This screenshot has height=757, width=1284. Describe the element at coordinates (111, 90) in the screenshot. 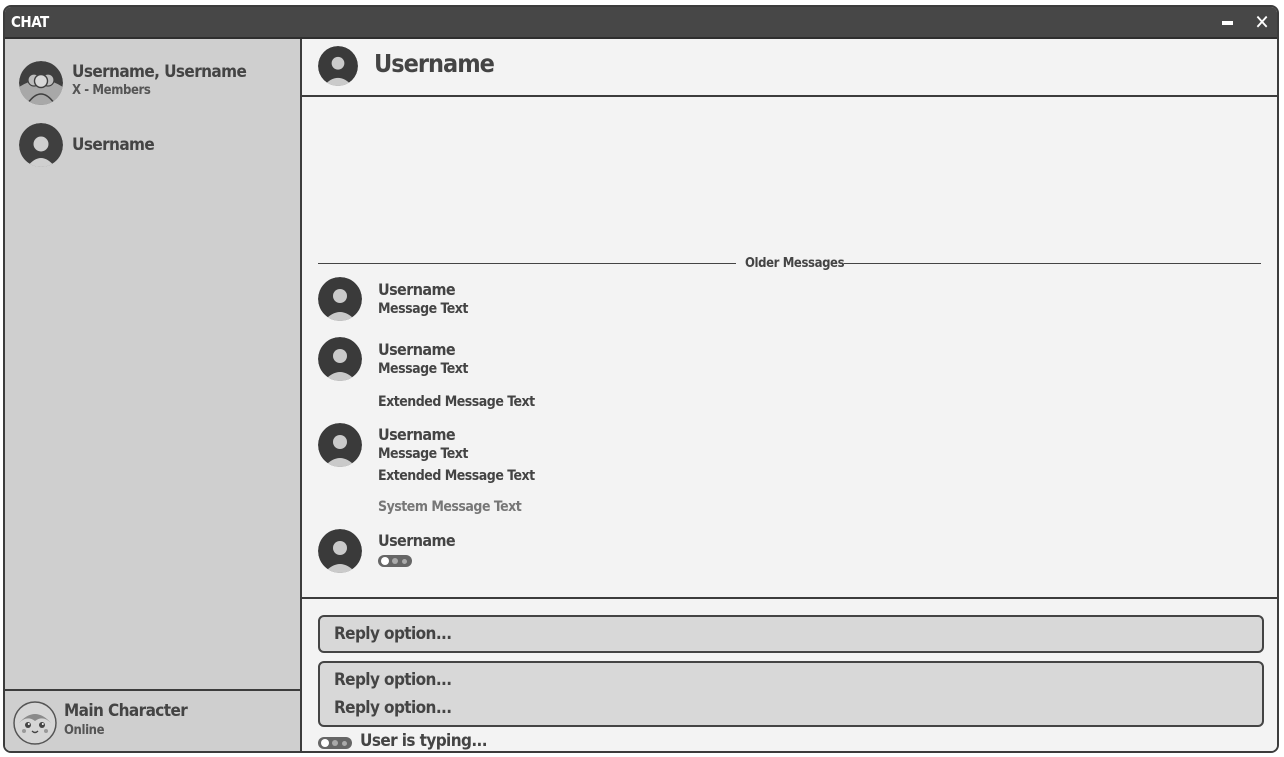

I see `conversation-members: X - Members` at that location.